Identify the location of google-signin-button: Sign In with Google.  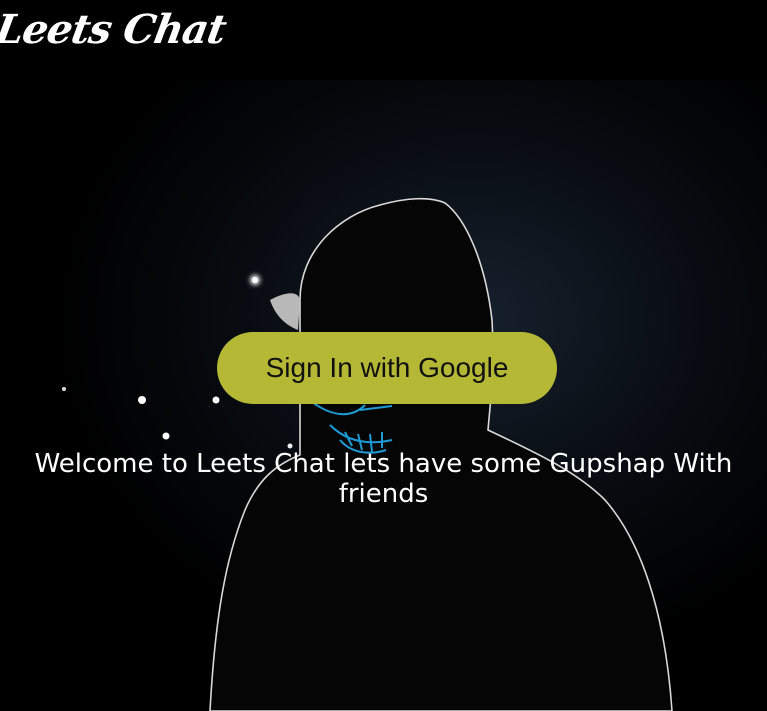
(387, 368).